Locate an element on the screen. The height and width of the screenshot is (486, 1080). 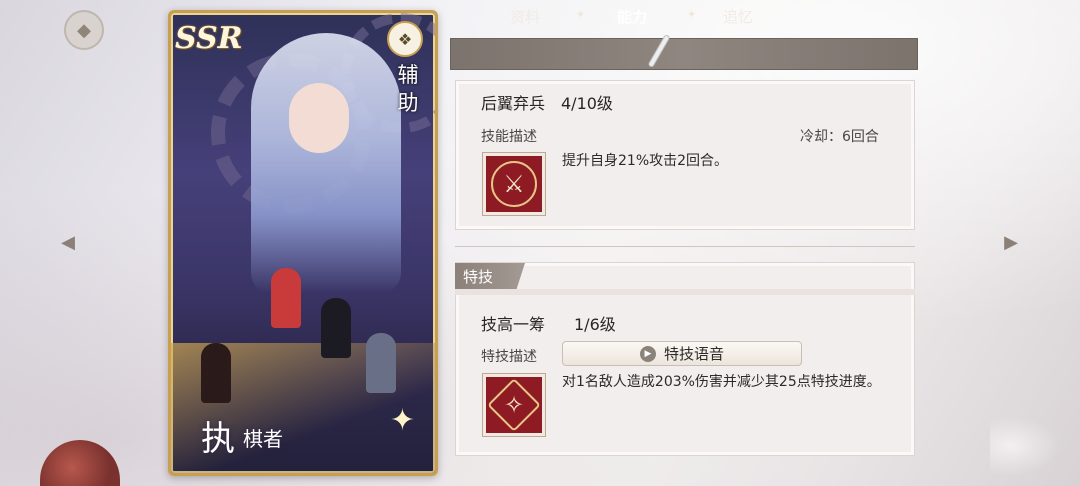
character-portrait is located at coordinates (326, 163).